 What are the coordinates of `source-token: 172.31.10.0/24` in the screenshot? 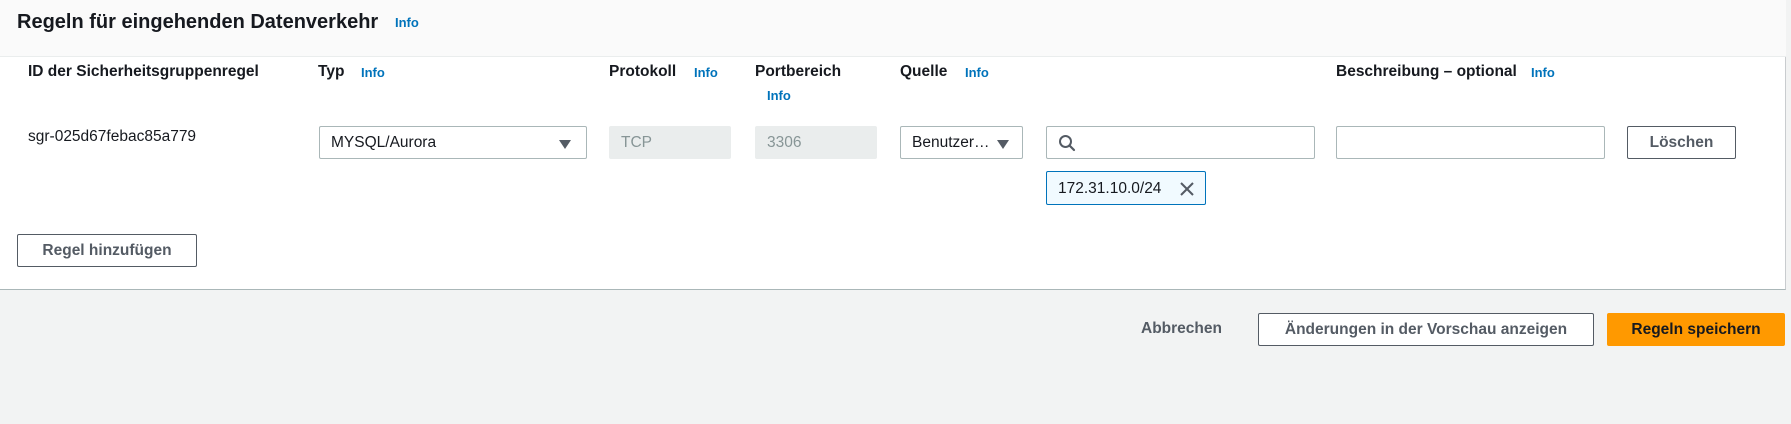 It's located at (1126, 188).